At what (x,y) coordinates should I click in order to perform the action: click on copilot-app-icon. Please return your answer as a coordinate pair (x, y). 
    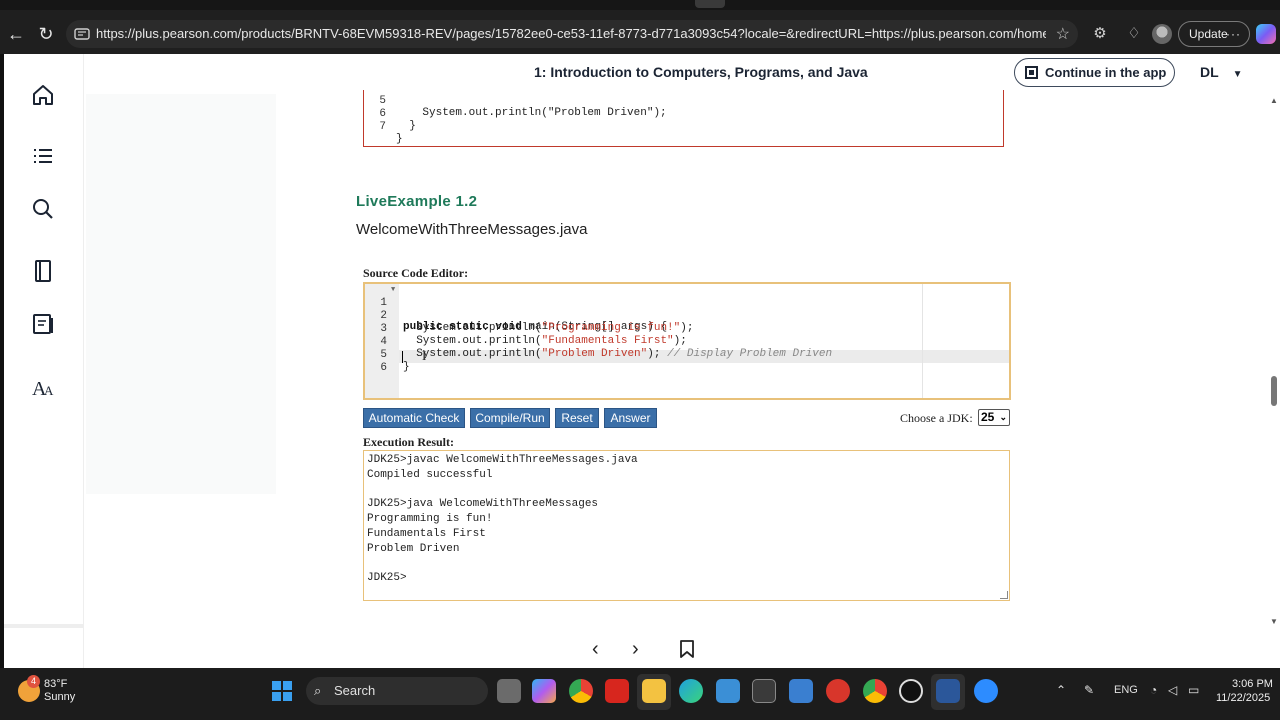
    Looking at the image, I should click on (544, 691).